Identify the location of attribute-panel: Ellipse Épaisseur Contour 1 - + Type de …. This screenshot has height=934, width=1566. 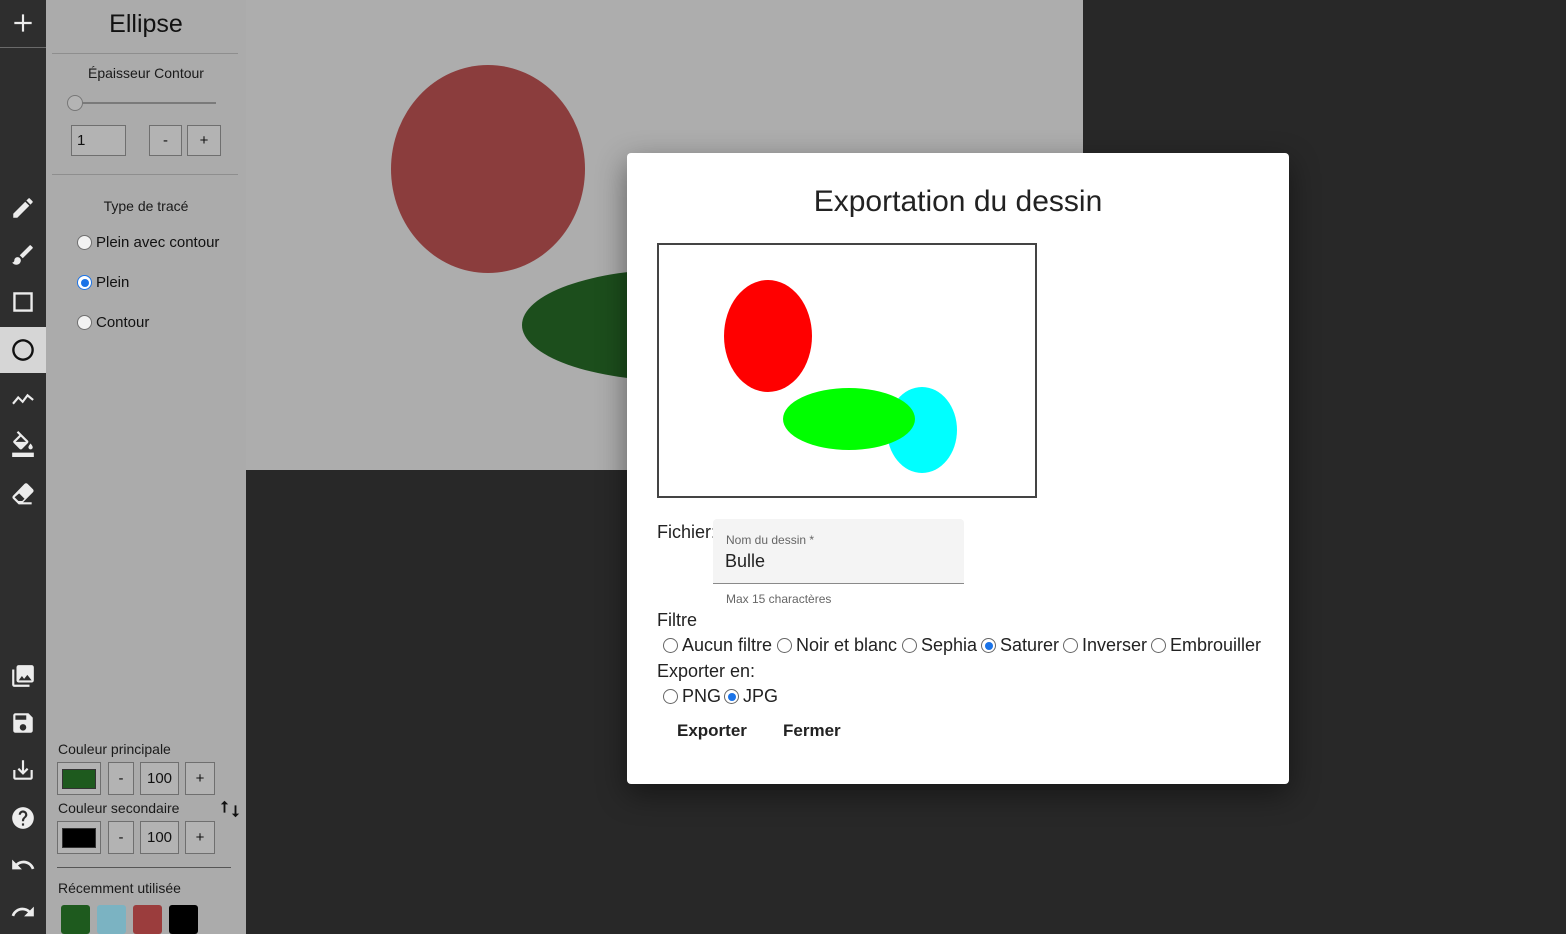
(146, 467).